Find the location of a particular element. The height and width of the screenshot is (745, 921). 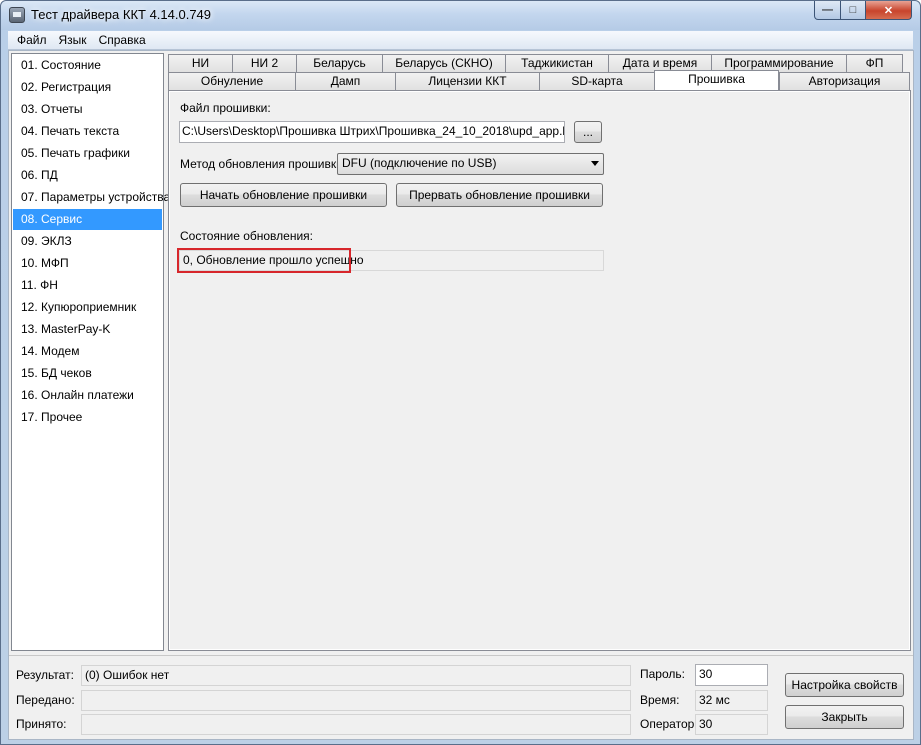

tab-sd-card: SD-карта is located at coordinates (596, 81).